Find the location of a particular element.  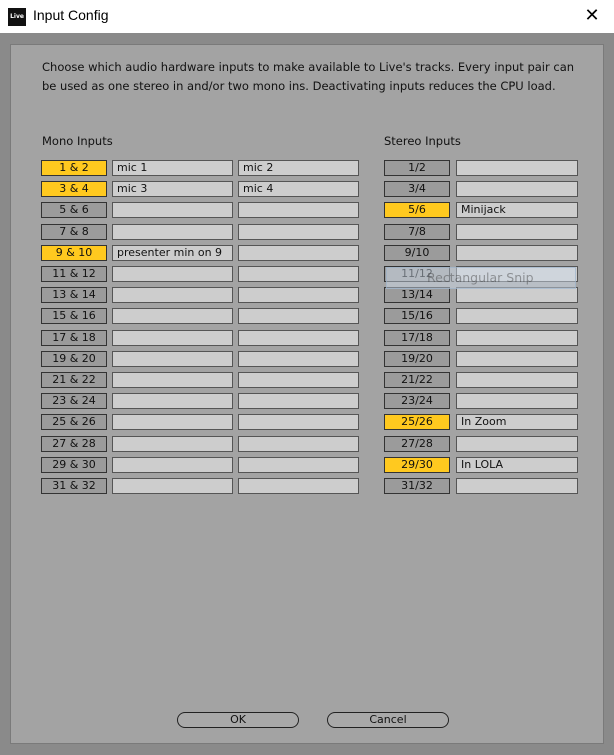

mono-channel-toggle: 25 & 26 is located at coordinates (74, 422).